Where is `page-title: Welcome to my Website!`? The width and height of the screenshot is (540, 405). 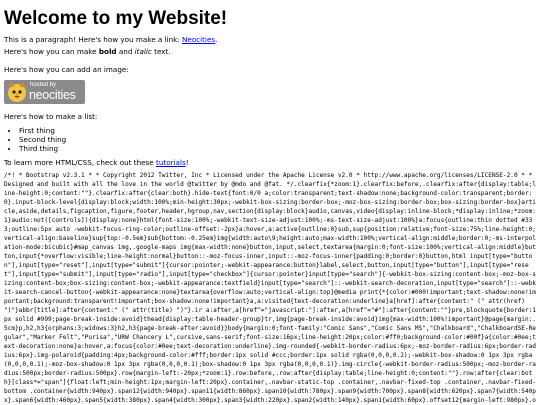 page-title: Welcome to my Website! is located at coordinates (116, 18).